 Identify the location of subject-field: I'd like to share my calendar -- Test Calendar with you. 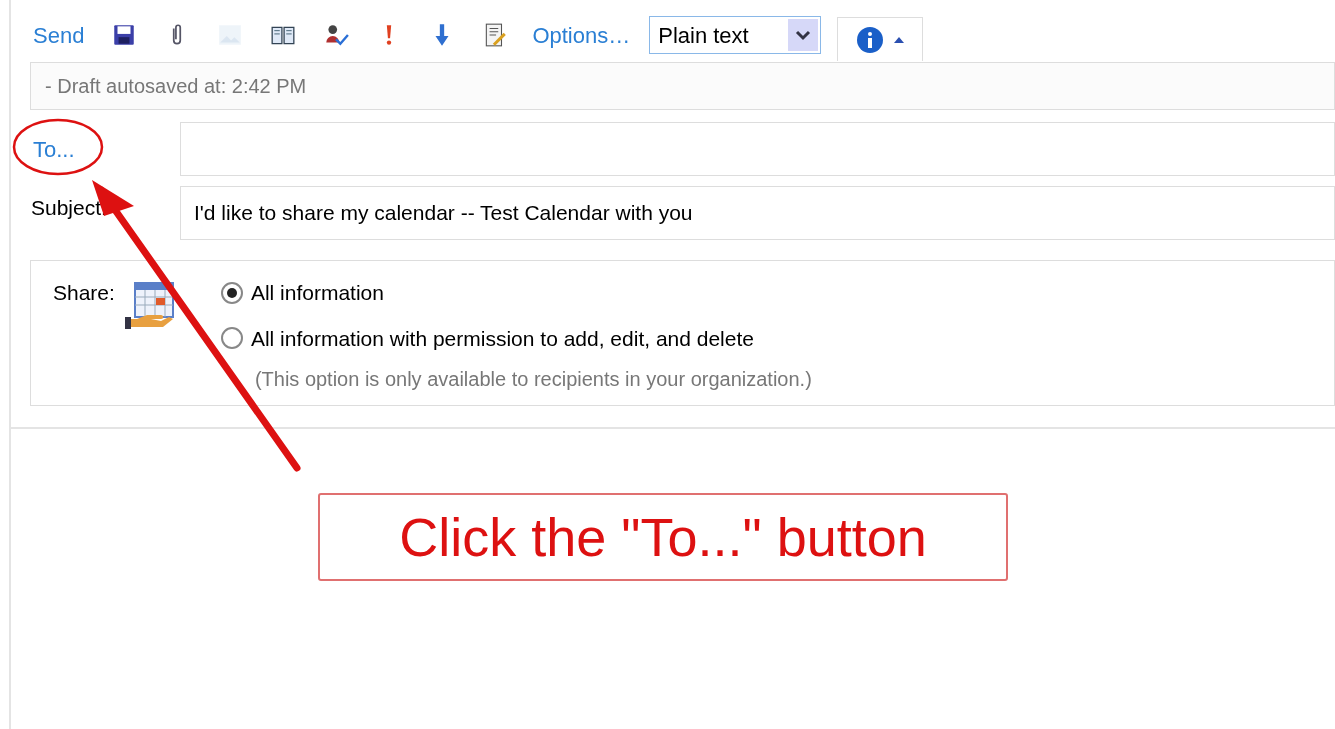
(757, 213).